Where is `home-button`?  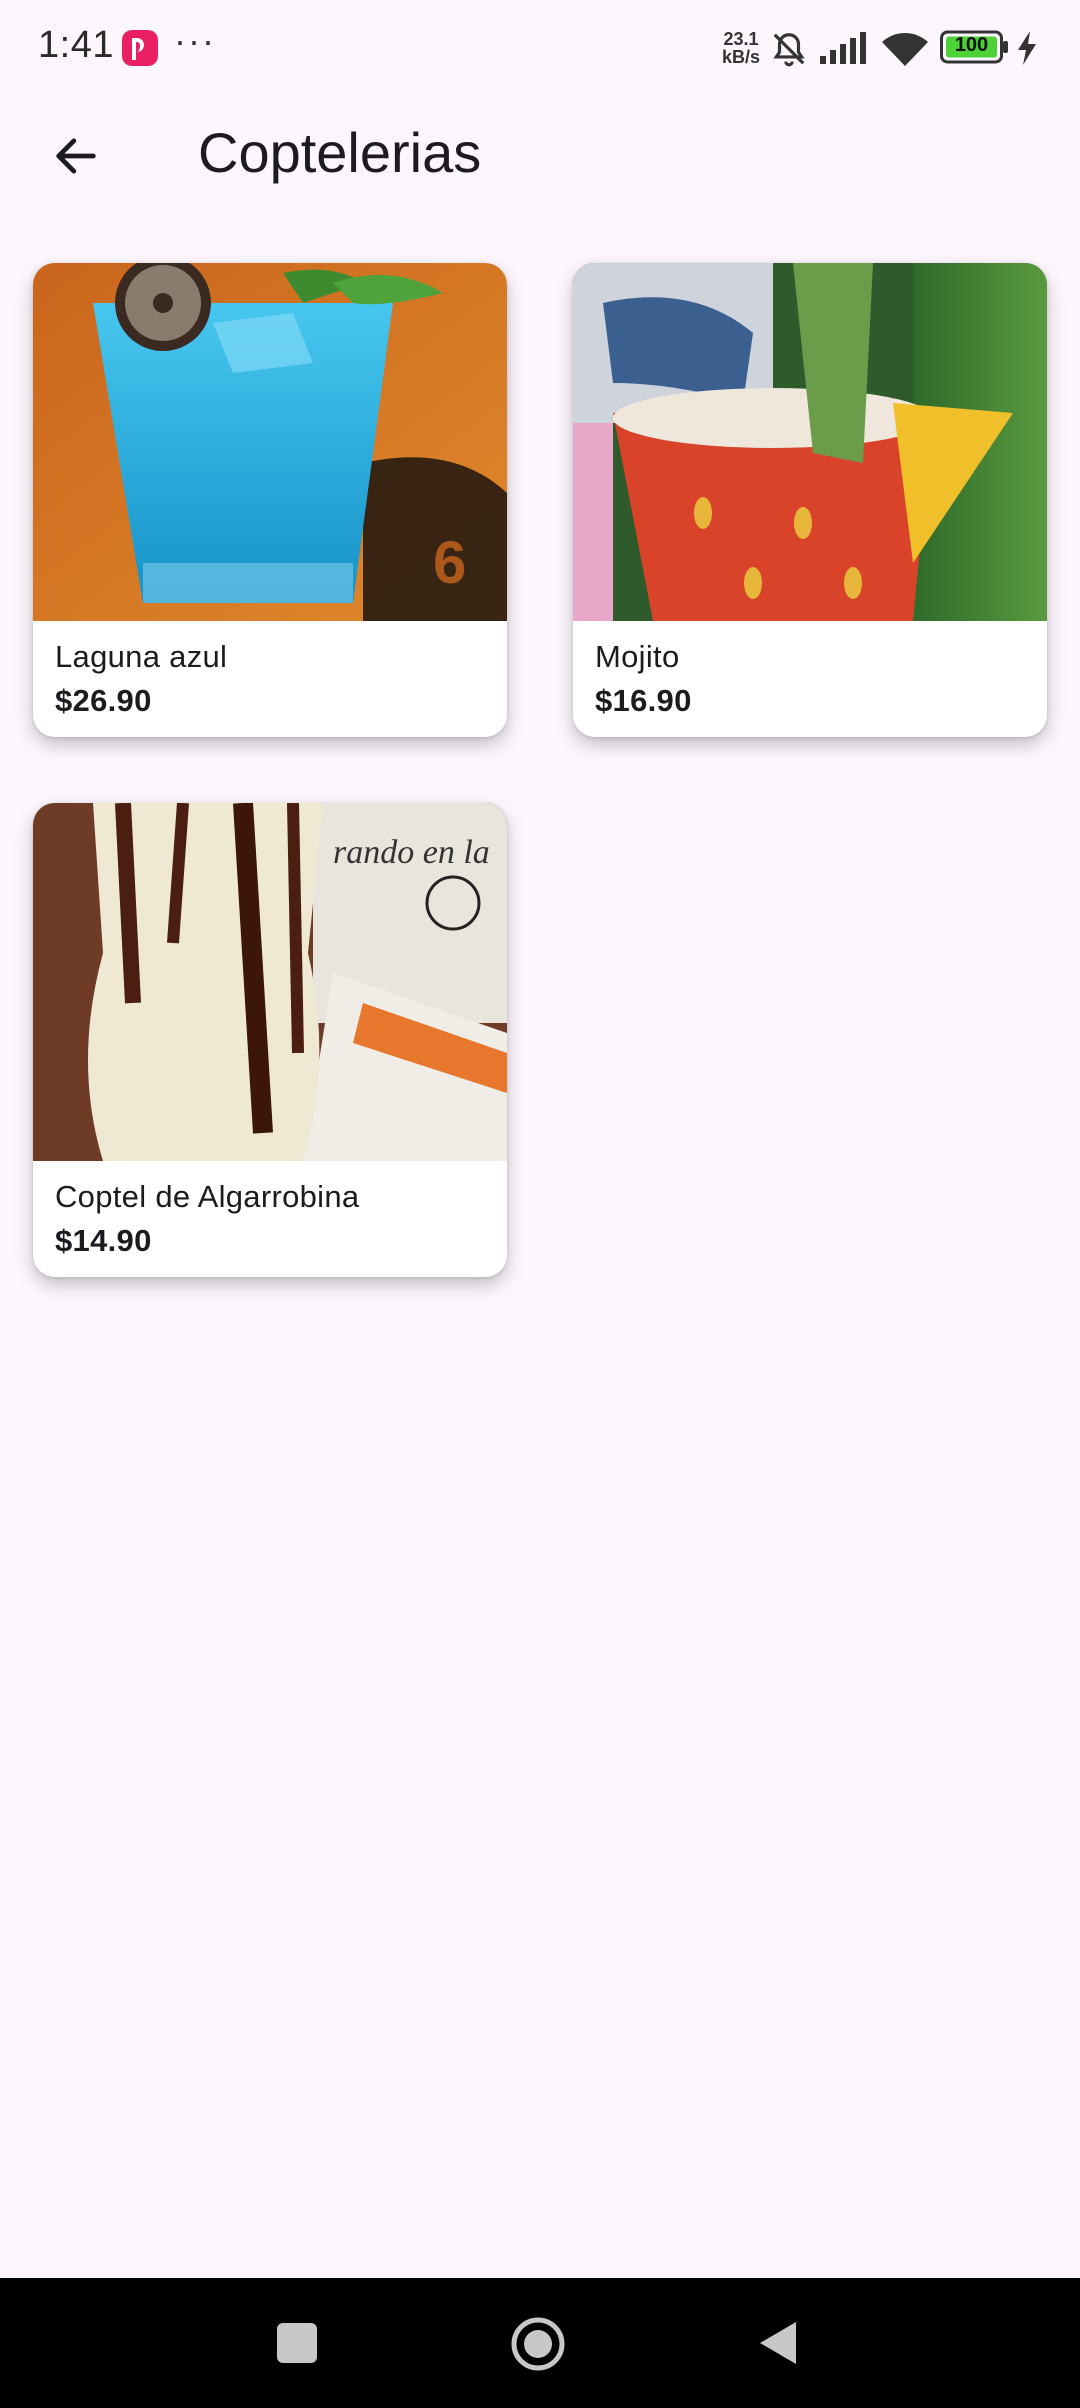
home-button is located at coordinates (538, 2346).